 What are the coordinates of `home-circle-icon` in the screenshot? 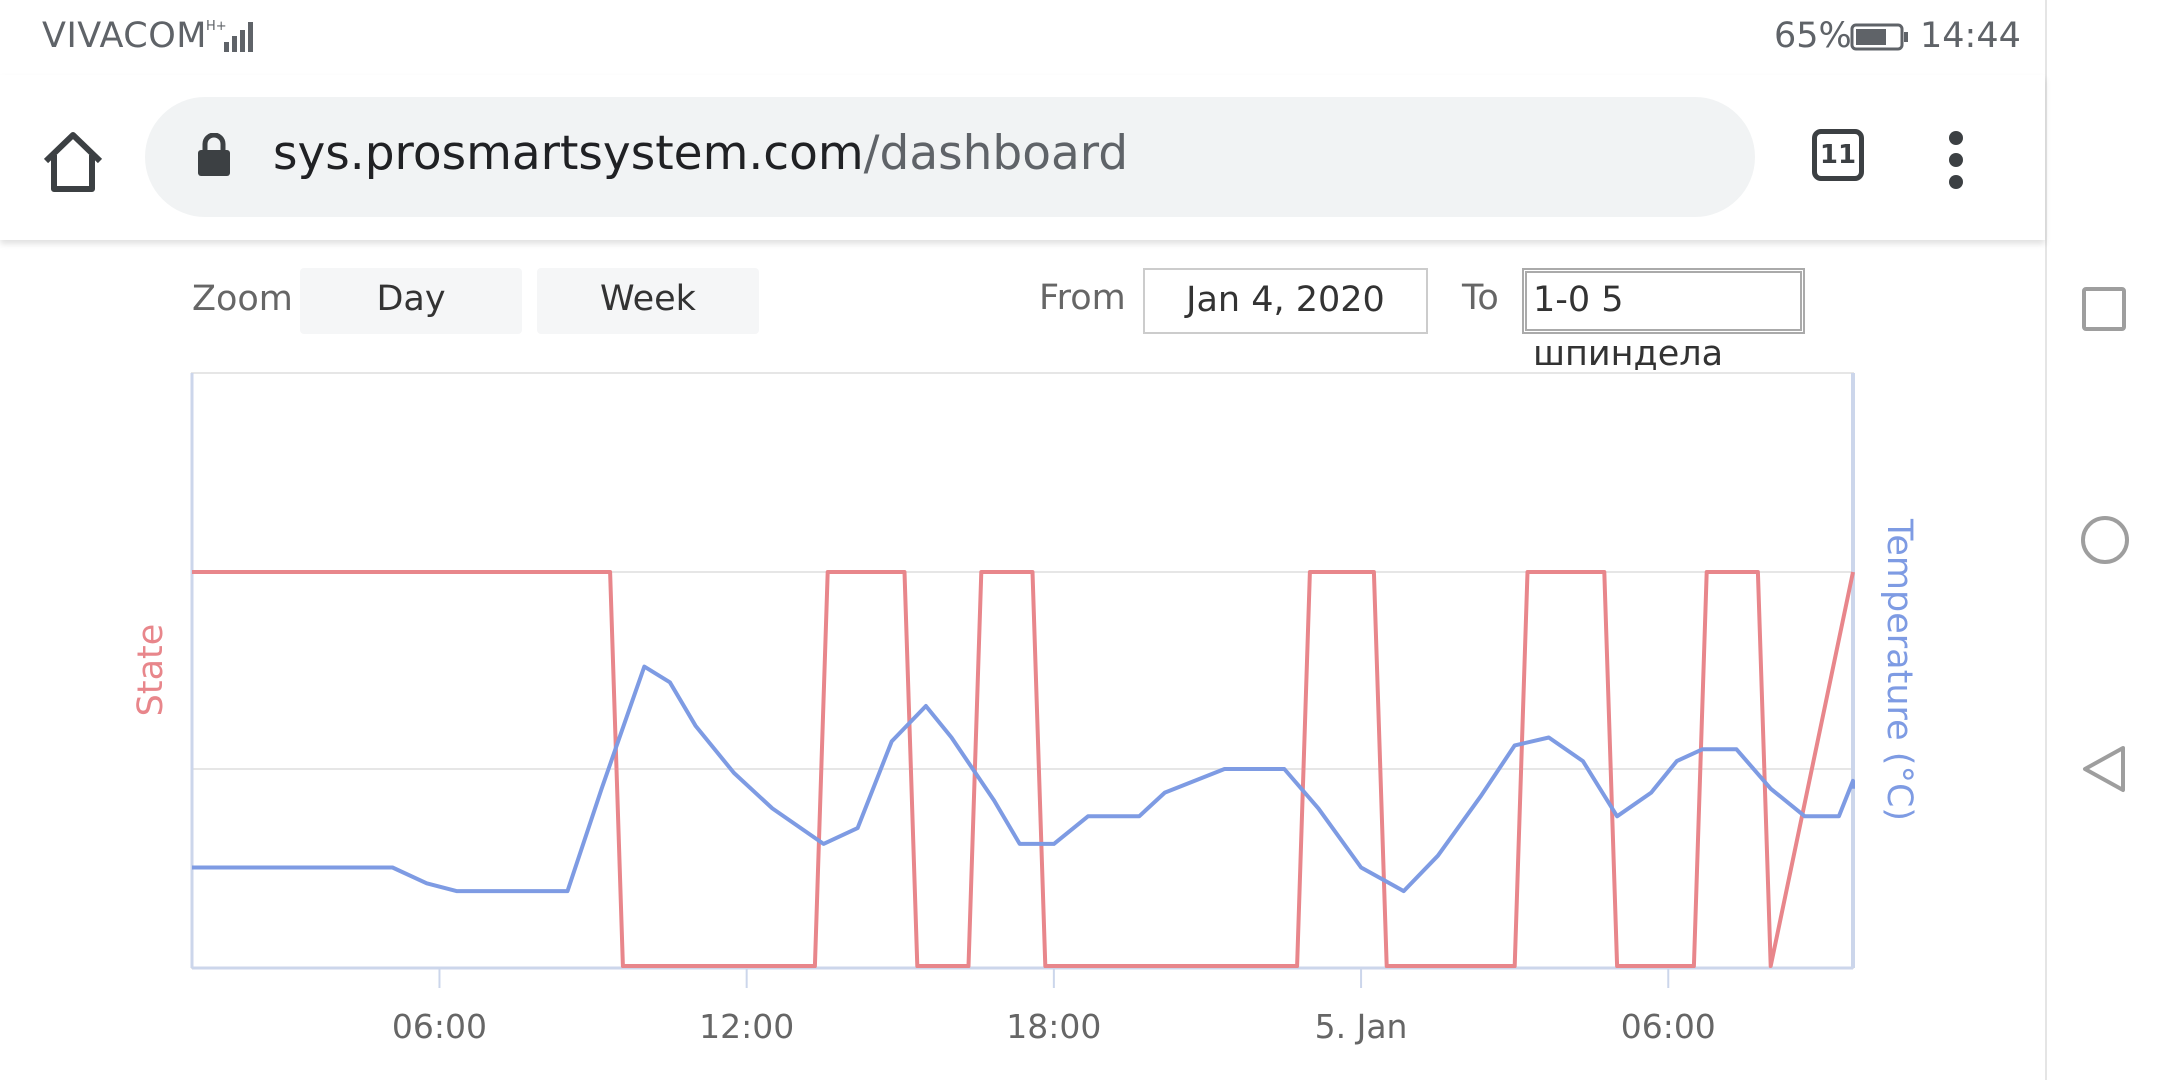 It's located at (2105, 540).